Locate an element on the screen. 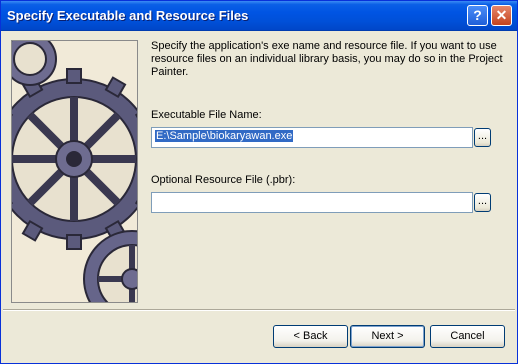 Image resolution: width=518 pixels, height=364 pixels. dialog-title: Specify Executable and Resource Files is located at coordinates (128, 15).